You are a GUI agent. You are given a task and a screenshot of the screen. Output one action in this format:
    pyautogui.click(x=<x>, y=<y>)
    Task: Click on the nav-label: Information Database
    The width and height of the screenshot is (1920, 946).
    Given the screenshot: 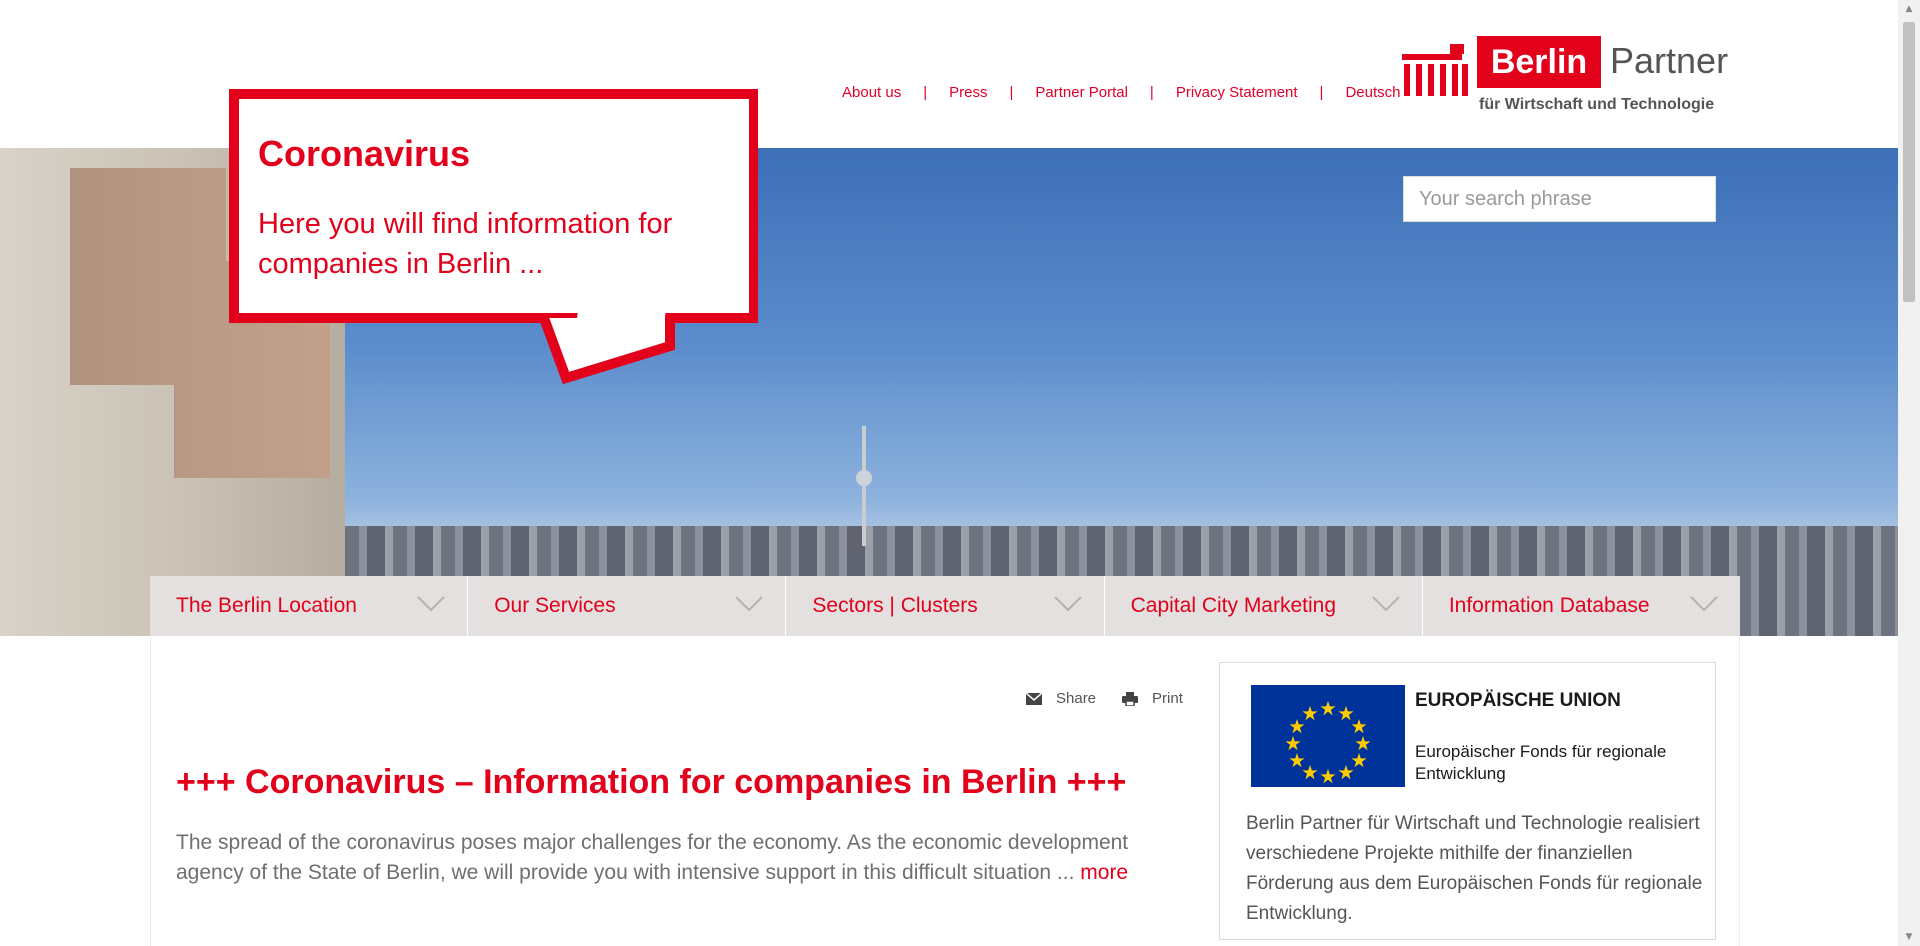 What is the action you would take?
    pyautogui.click(x=1549, y=605)
    